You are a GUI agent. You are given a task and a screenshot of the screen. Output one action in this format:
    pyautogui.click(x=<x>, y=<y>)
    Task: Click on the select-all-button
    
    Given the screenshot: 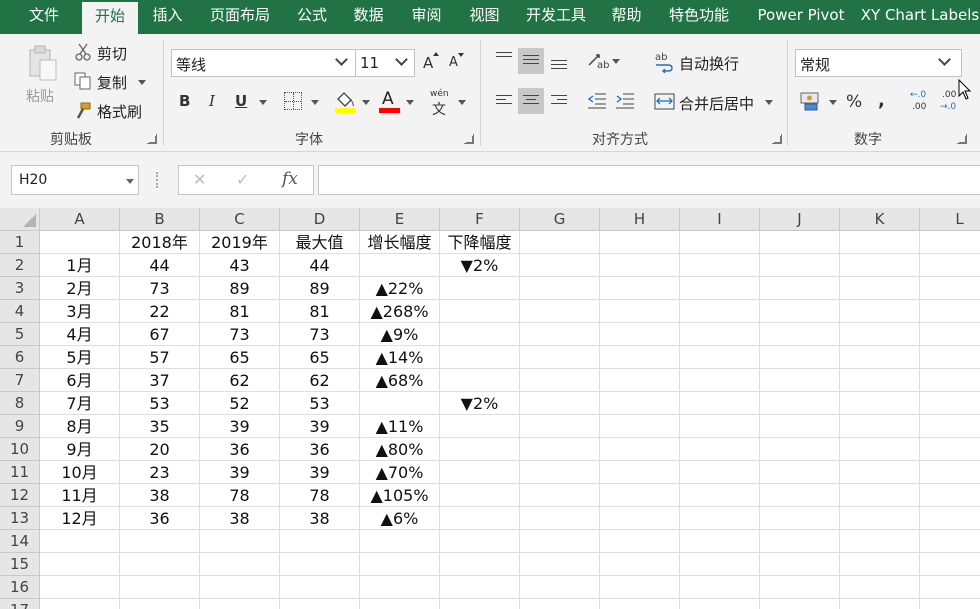 What is the action you would take?
    pyautogui.click(x=20, y=219)
    